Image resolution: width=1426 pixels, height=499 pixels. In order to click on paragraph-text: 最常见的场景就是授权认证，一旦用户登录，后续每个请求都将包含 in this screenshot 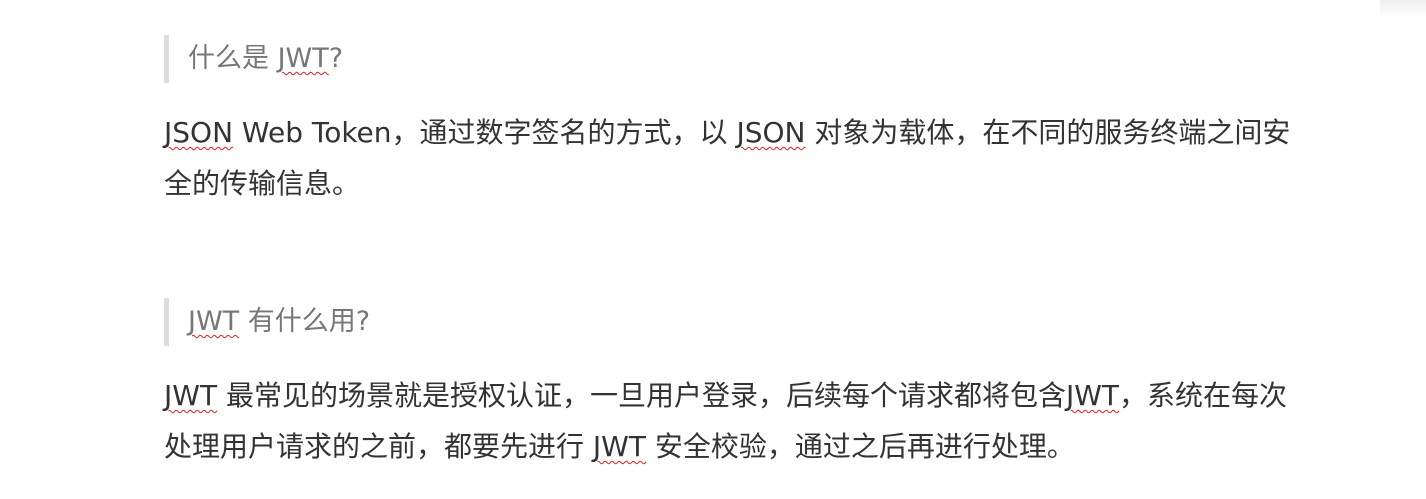, I will do `click(641, 395)`.